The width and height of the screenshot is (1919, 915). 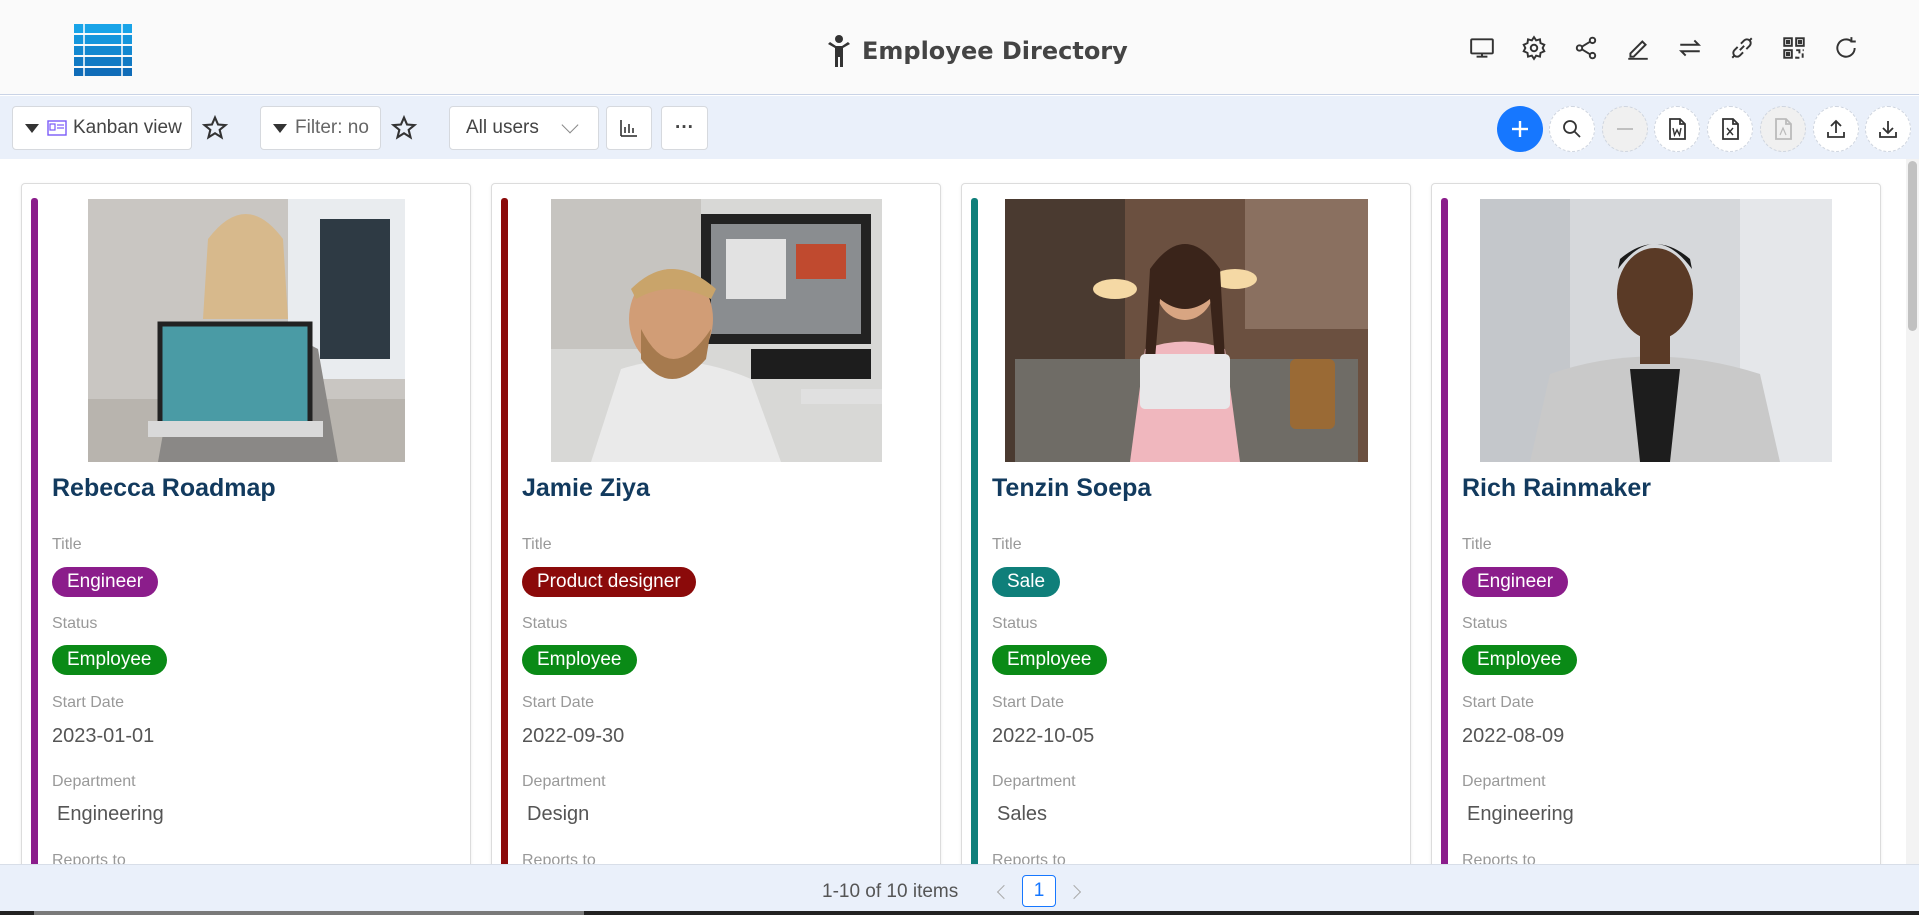 What do you see at coordinates (164, 488) in the screenshot?
I see `employee-name: Rebecca Roadmap` at bounding box center [164, 488].